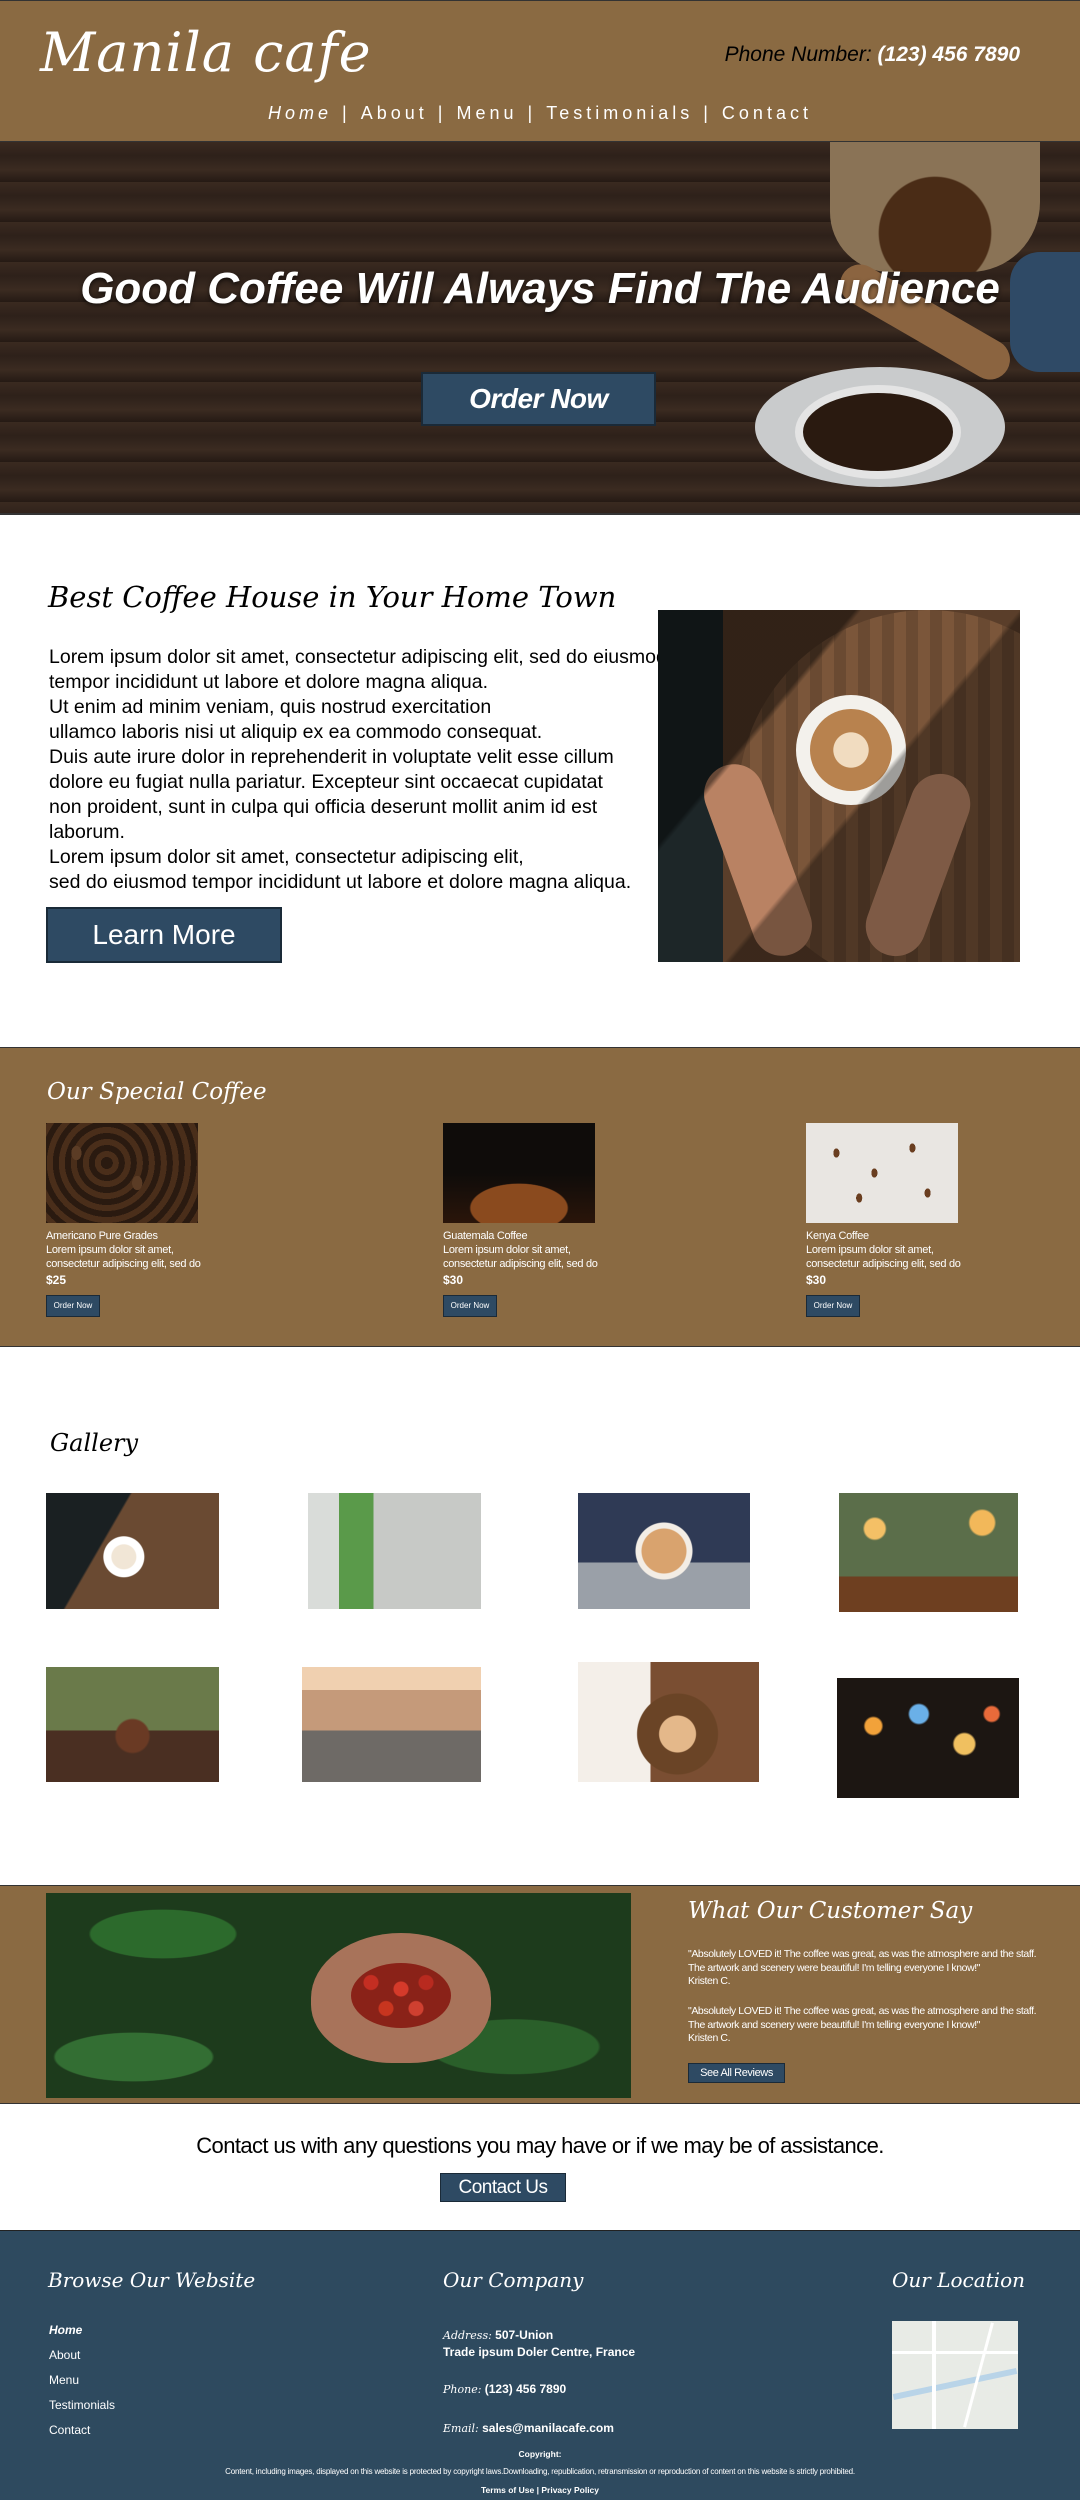  Describe the element at coordinates (206, 52) in the screenshot. I see `site-logo: Manila cafe` at that location.